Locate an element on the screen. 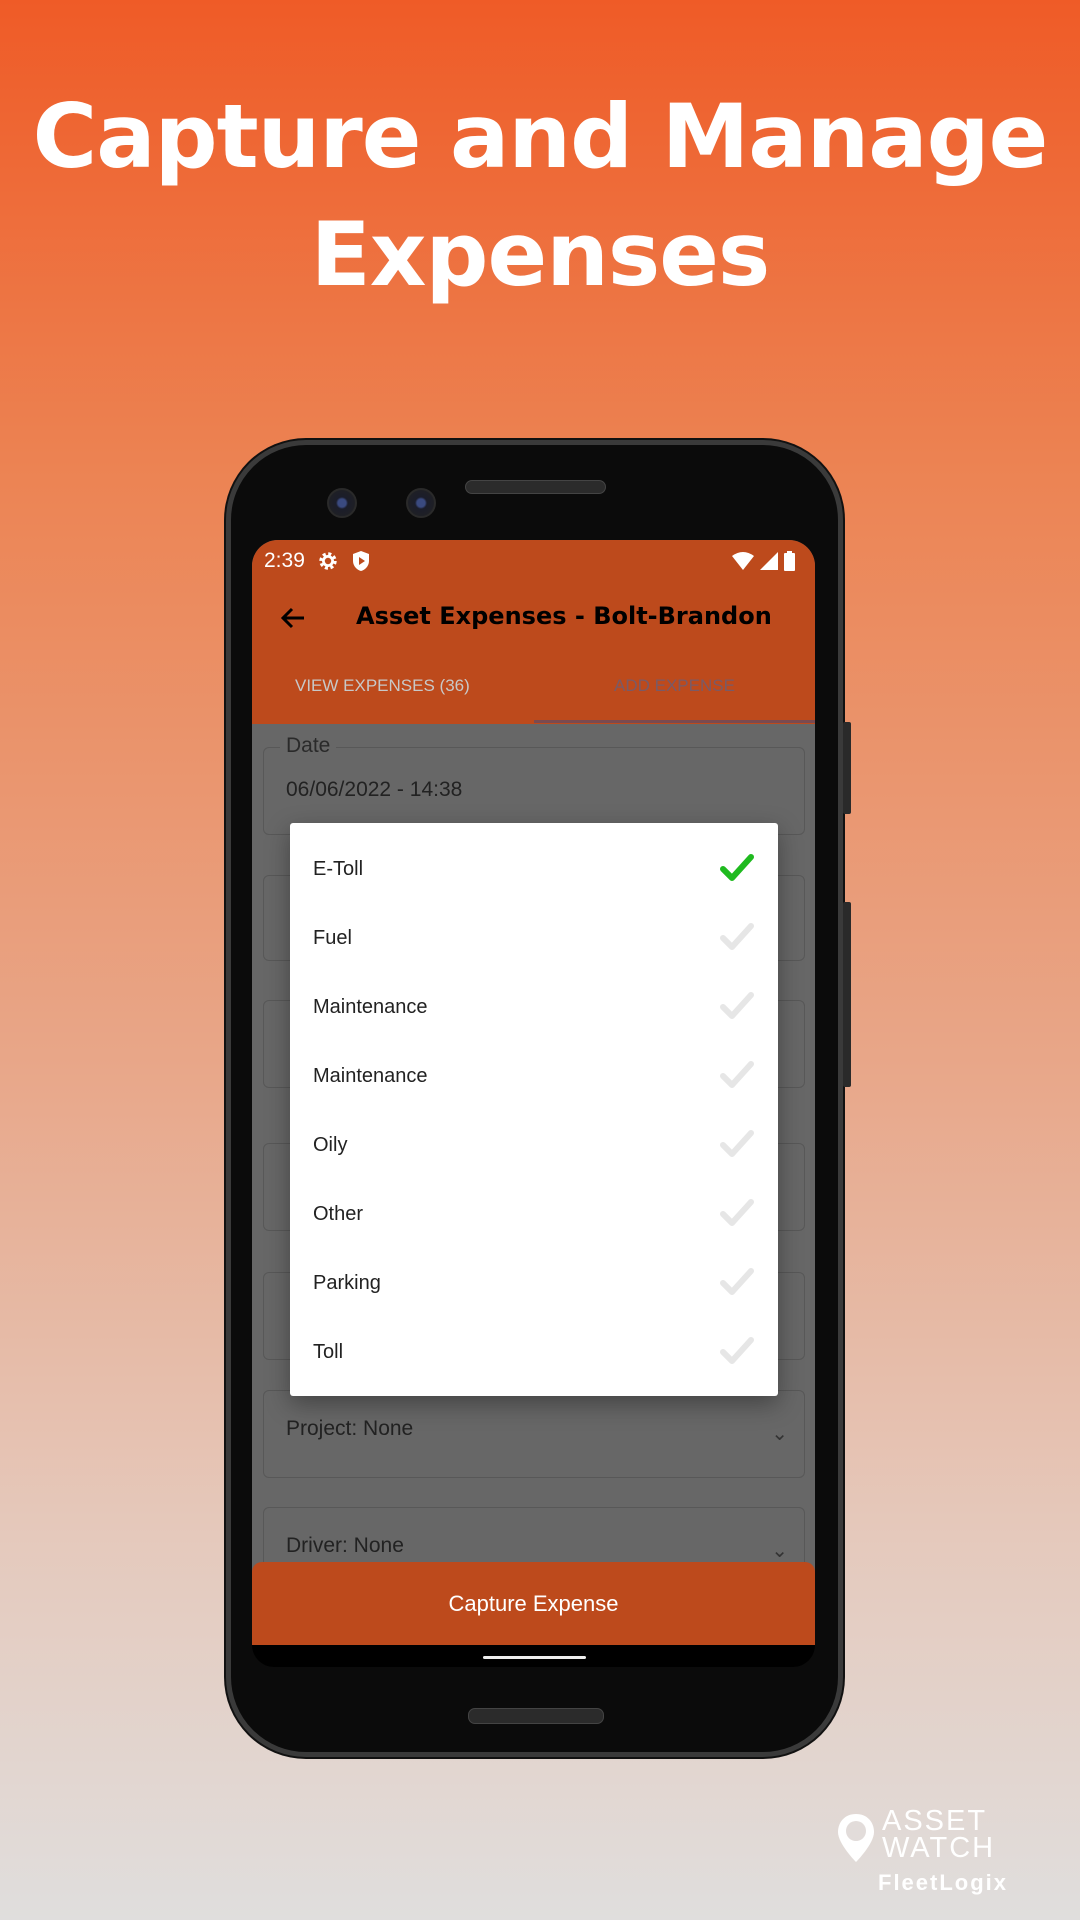  check-selected-icon is located at coordinates (737, 867).